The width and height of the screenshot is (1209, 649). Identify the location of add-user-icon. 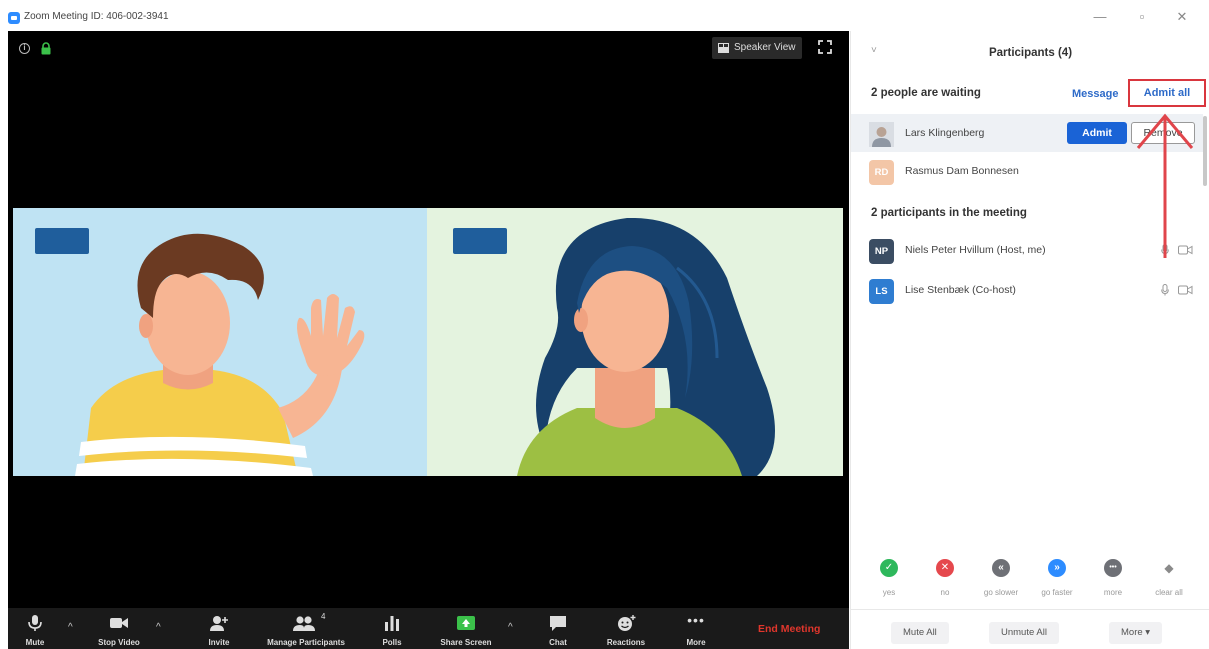
(219, 623).